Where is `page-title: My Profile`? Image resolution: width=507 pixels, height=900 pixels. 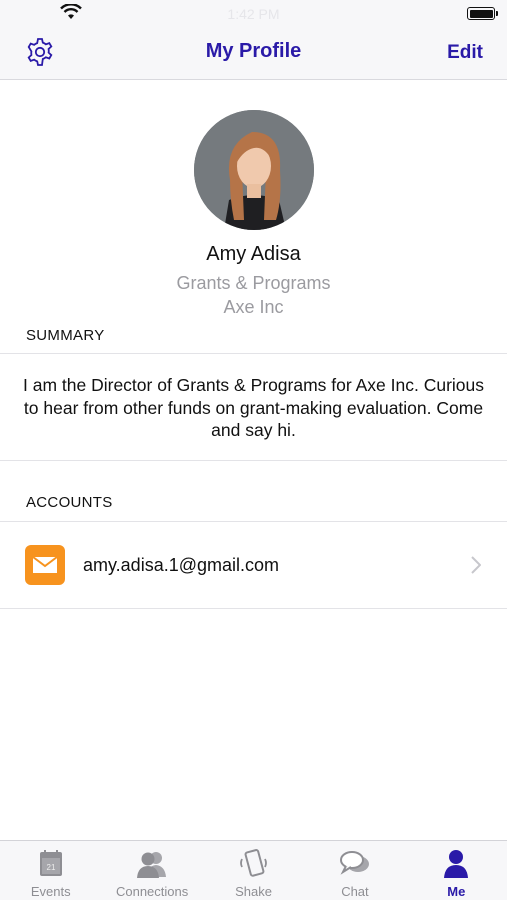
page-title: My Profile is located at coordinates (253, 51).